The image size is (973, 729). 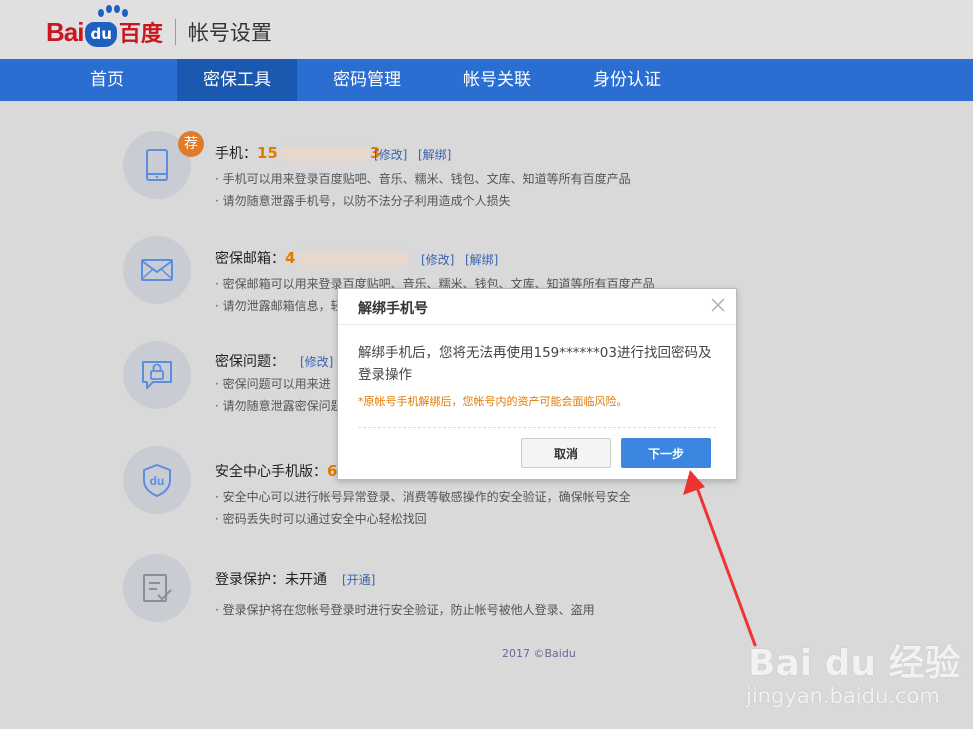 I want to click on question-icon-circle, so click(x=157, y=375).